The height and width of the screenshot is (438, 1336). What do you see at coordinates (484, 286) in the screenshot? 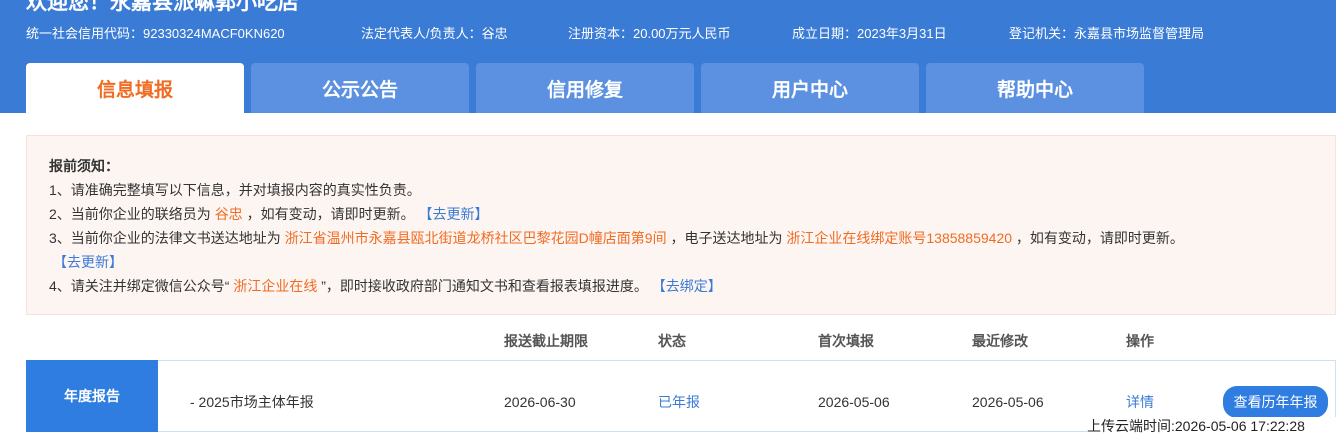
I see `notice-text: ”，即时接收政府部门通知文书和查看报表填报进度。` at bounding box center [484, 286].